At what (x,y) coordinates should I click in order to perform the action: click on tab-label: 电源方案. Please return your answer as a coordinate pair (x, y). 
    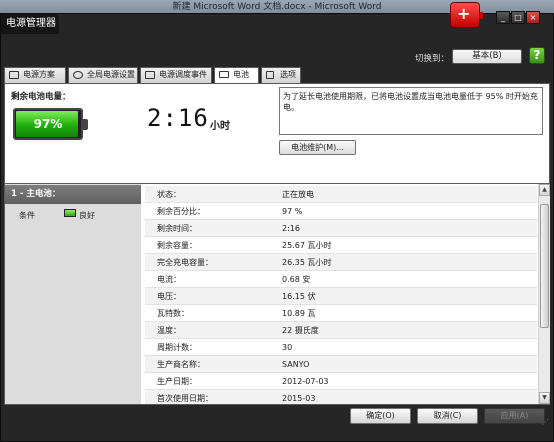
    Looking at the image, I should click on (39, 74).